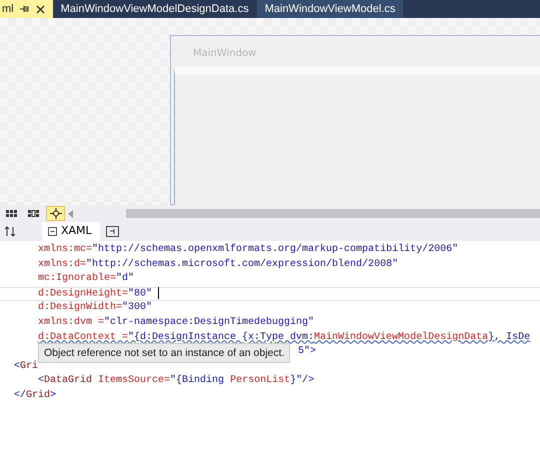  What do you see at coordinates (10, 231) in the screenshot?
I see `swap-panes-icon` at bounding box center [10, 231].